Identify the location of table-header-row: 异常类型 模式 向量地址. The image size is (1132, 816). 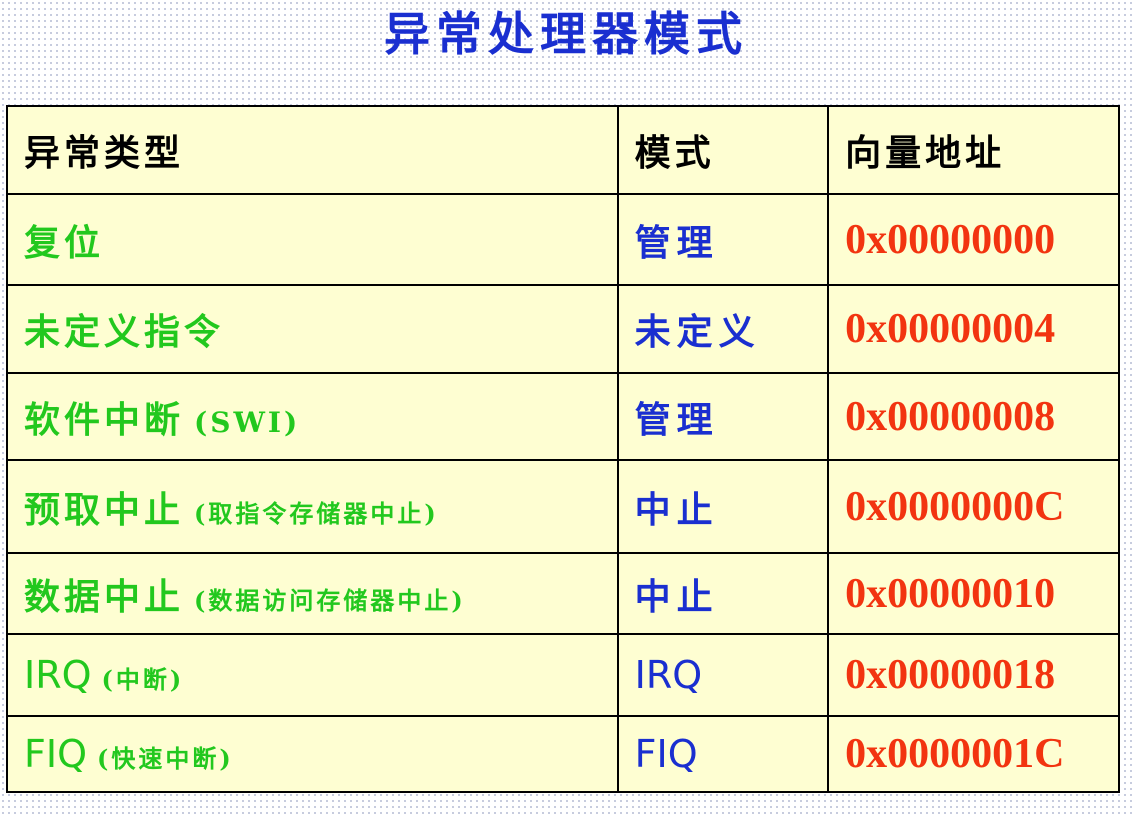
(563, 150).